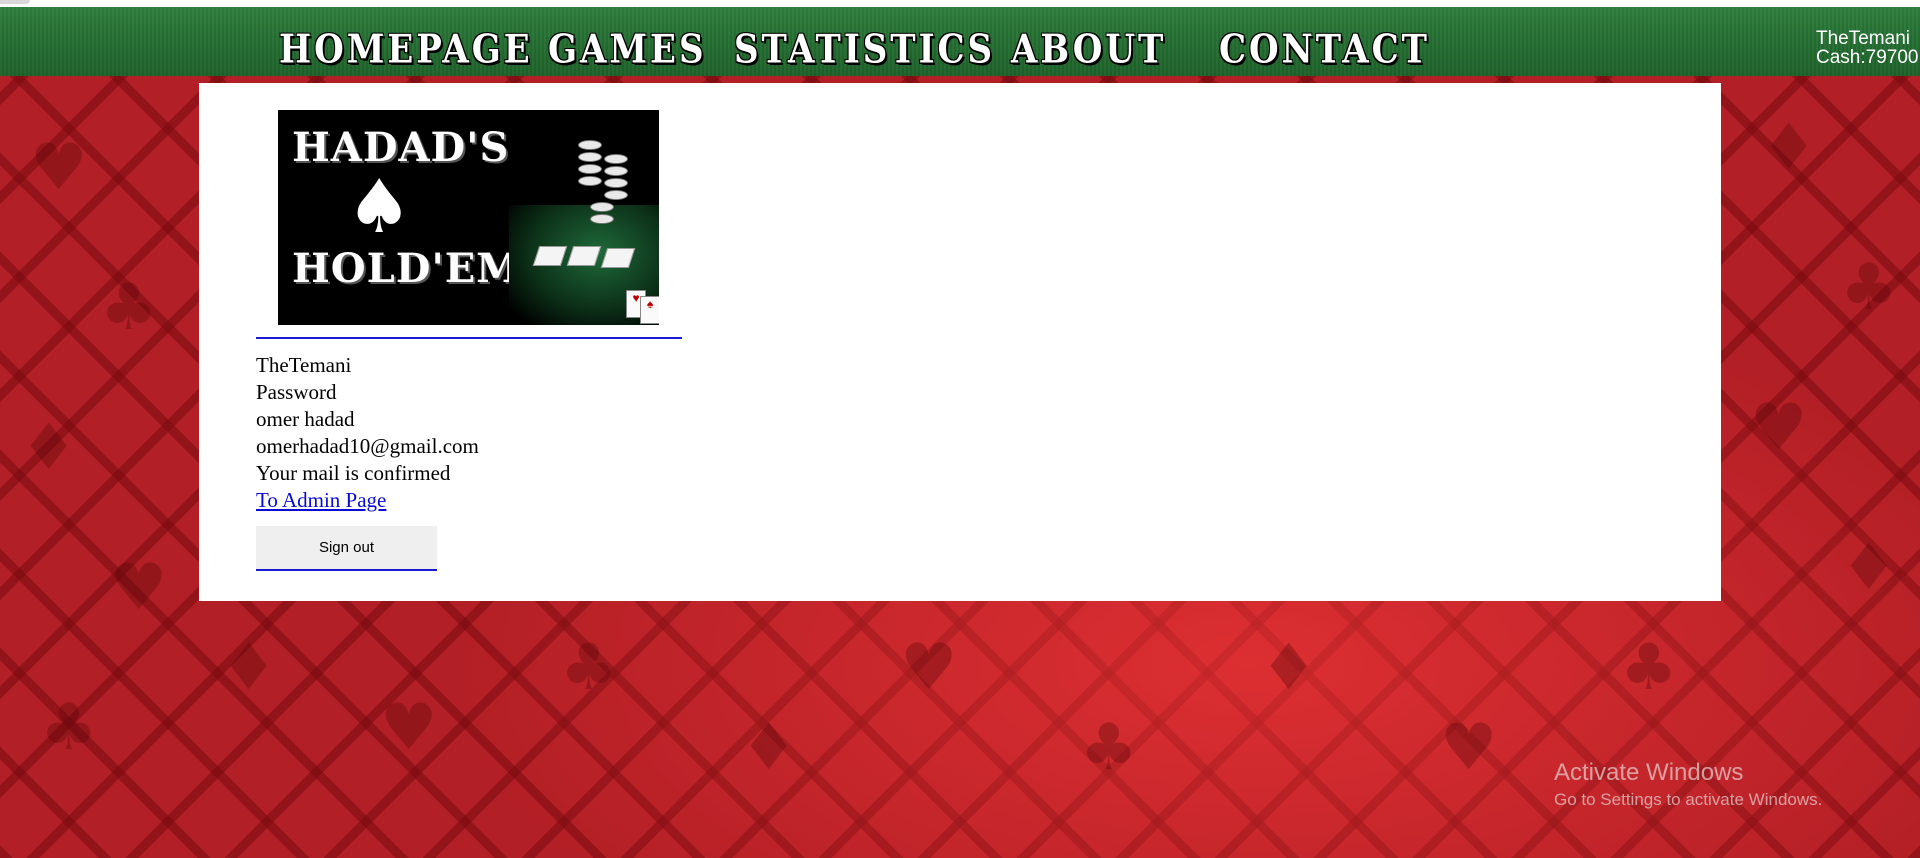 The width and height of the screenshot is (1920, 858). I want to click on profile-full-name: omer hadad, so click(305, 419).